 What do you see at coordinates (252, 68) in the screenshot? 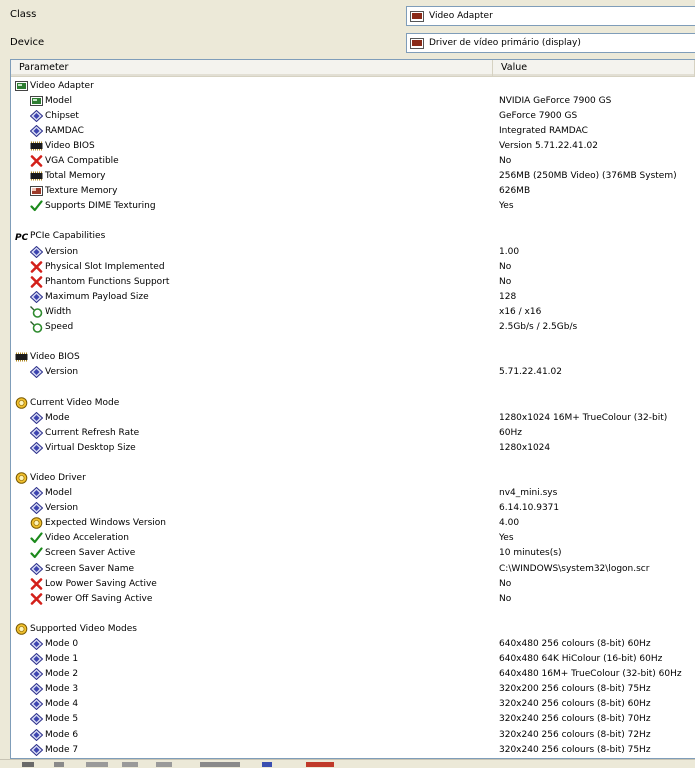
I see `column-header-parameter: Parameter` at bounding box center [252, 68].